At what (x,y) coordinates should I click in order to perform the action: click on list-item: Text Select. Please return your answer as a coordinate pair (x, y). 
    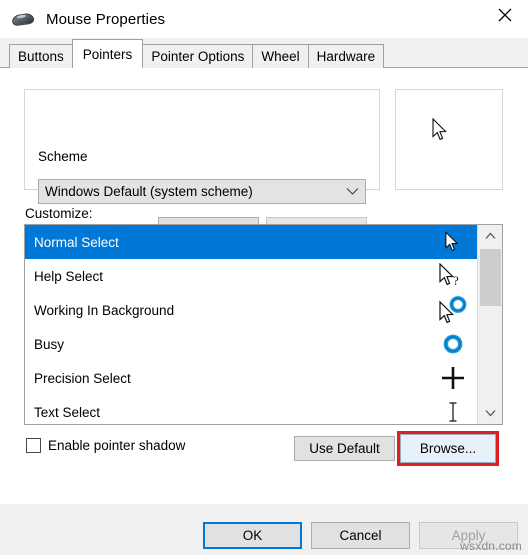
    Looking at the image, I should click on (251, 409).